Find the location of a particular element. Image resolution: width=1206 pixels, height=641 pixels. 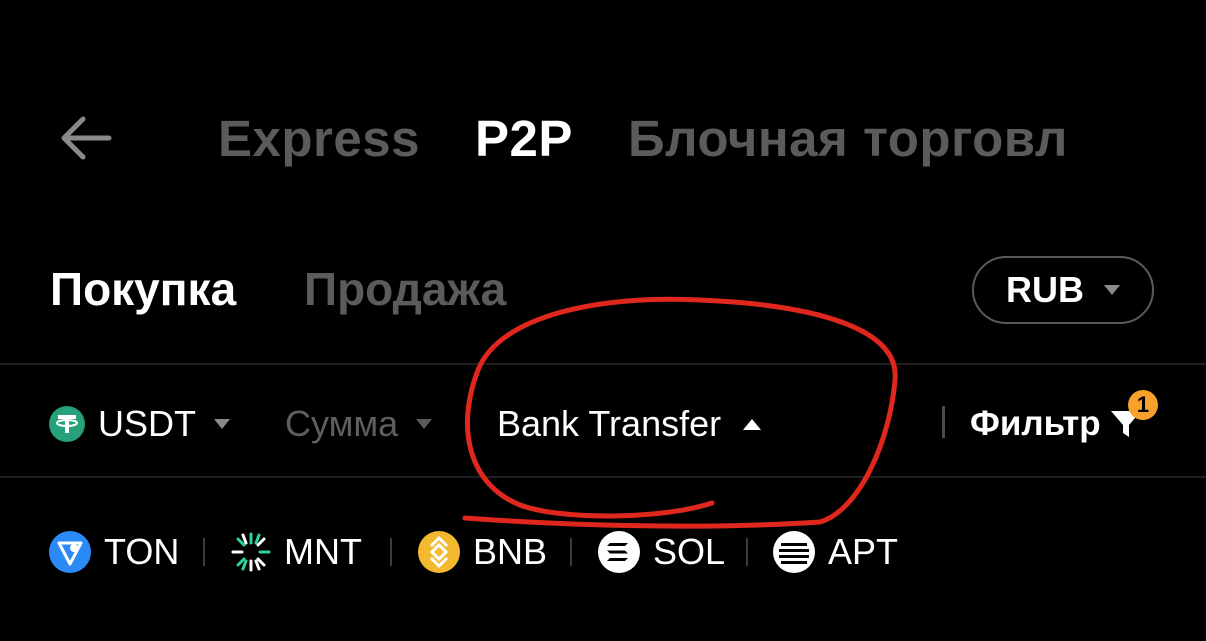

chevron-up-icon is located at coordinates (752, 424).